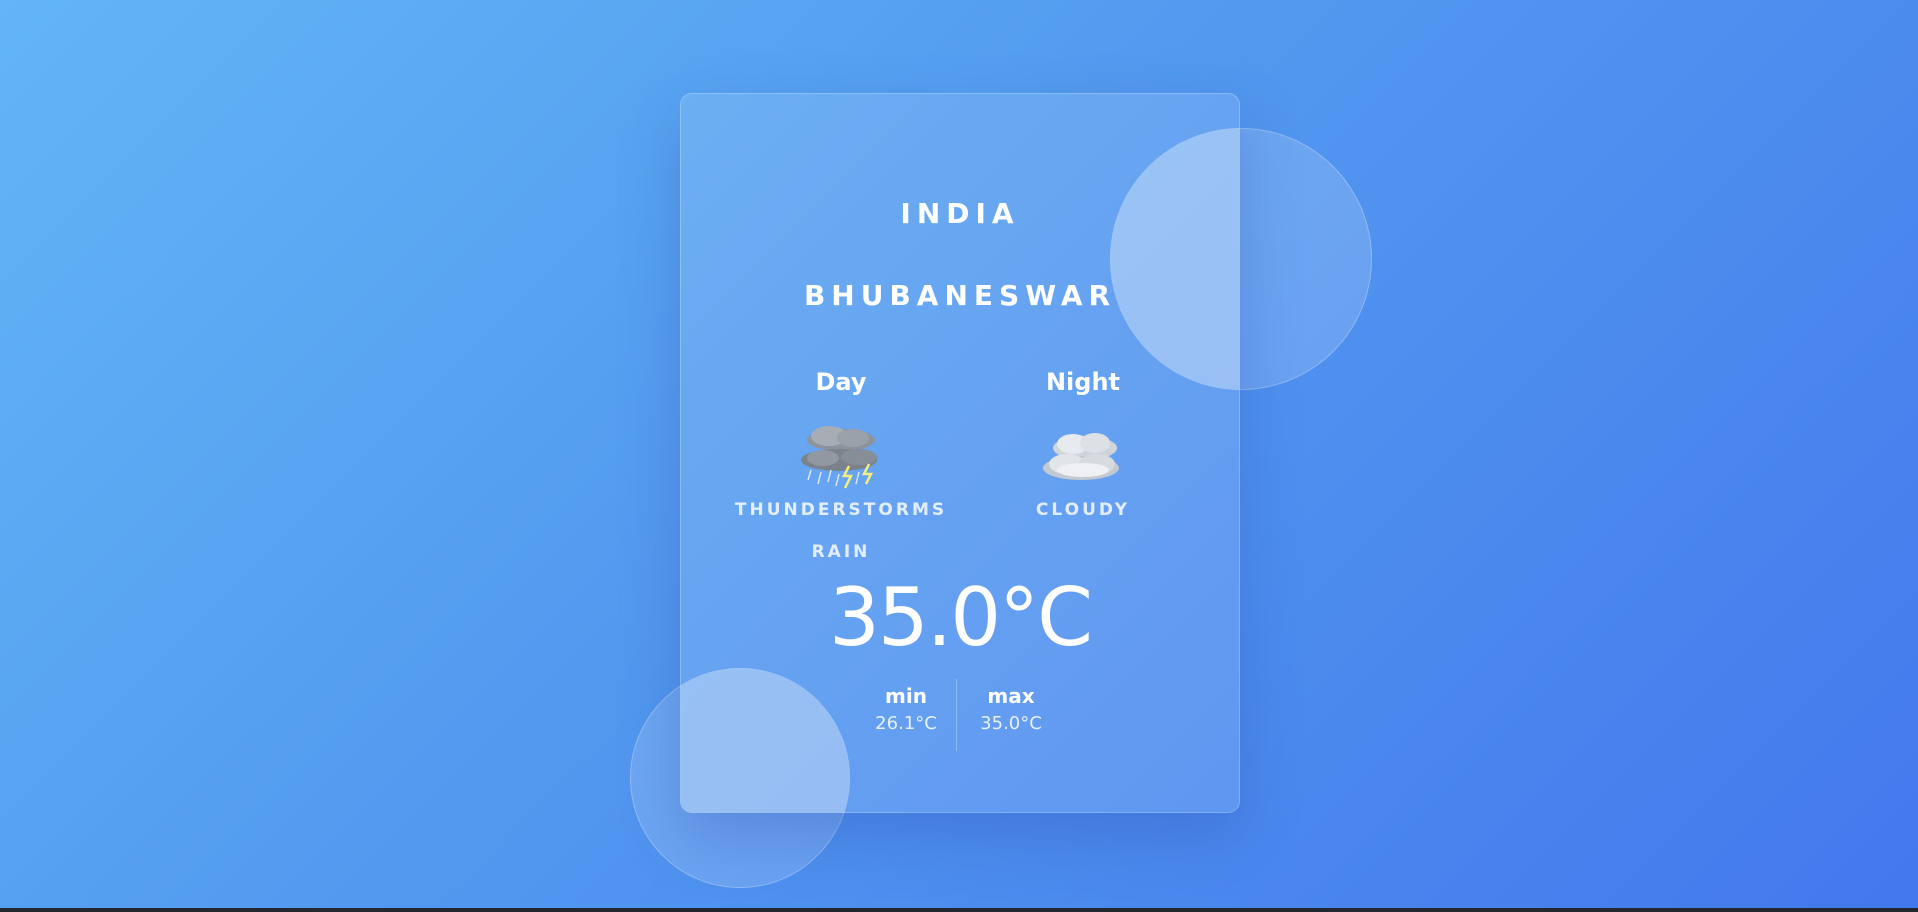 The image size is (1918, 912). I want to click on max-temperature: max 35.0°C, so click(1011, 708).